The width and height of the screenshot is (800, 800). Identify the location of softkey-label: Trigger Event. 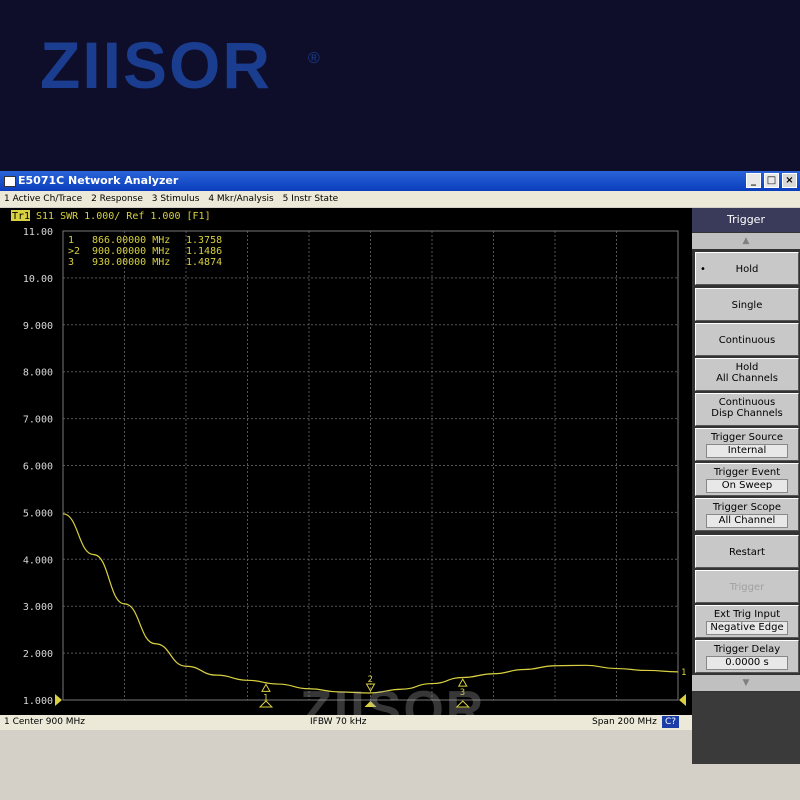
(747, 472).